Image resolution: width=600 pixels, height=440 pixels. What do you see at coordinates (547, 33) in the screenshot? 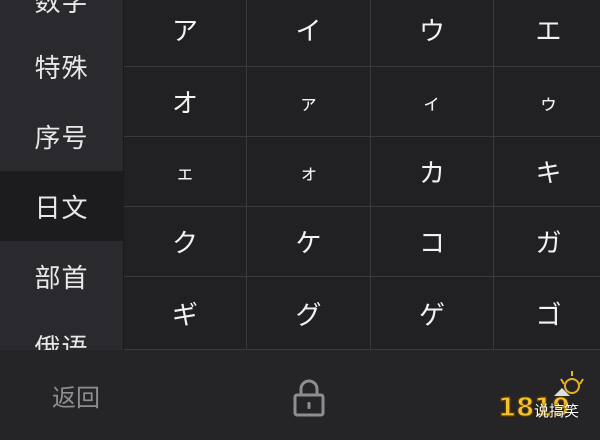
I see `key-e: エ` at bounding box center [547, 33].